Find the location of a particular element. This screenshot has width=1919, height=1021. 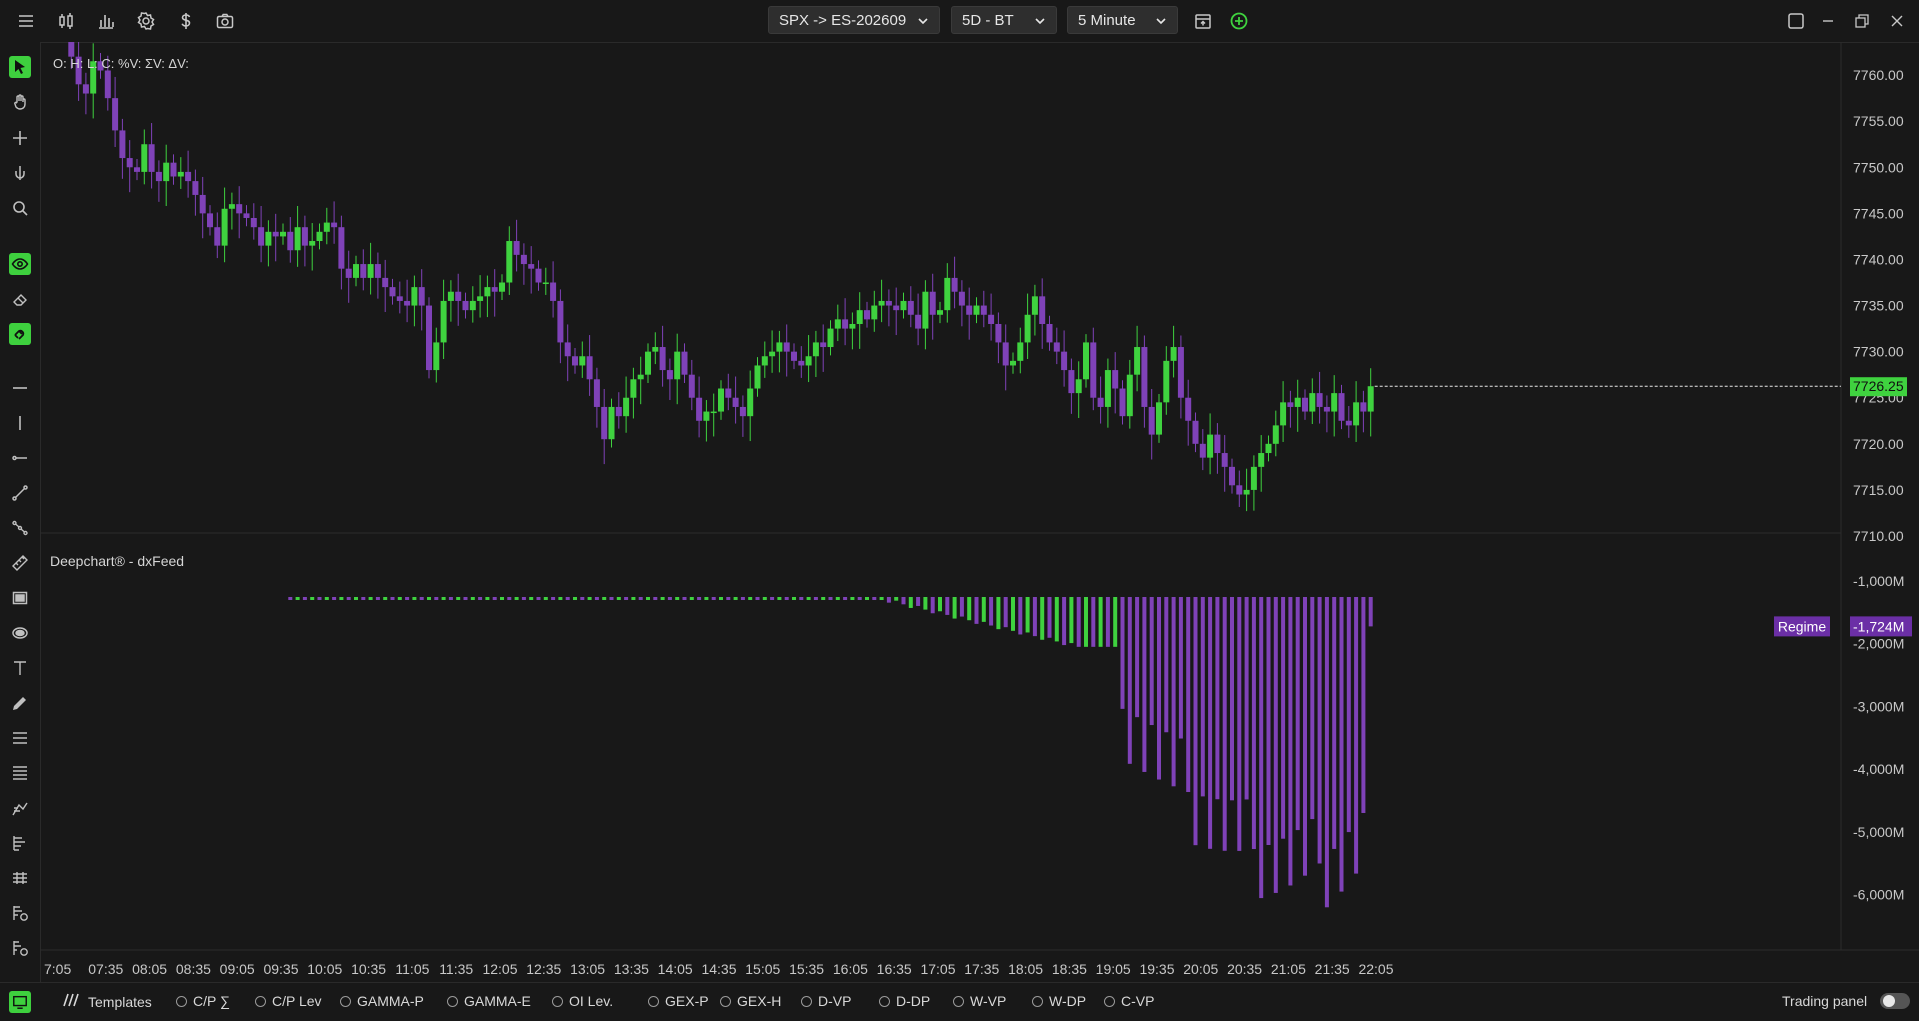

fixed-range-icon is located at coordinates (20, 843).